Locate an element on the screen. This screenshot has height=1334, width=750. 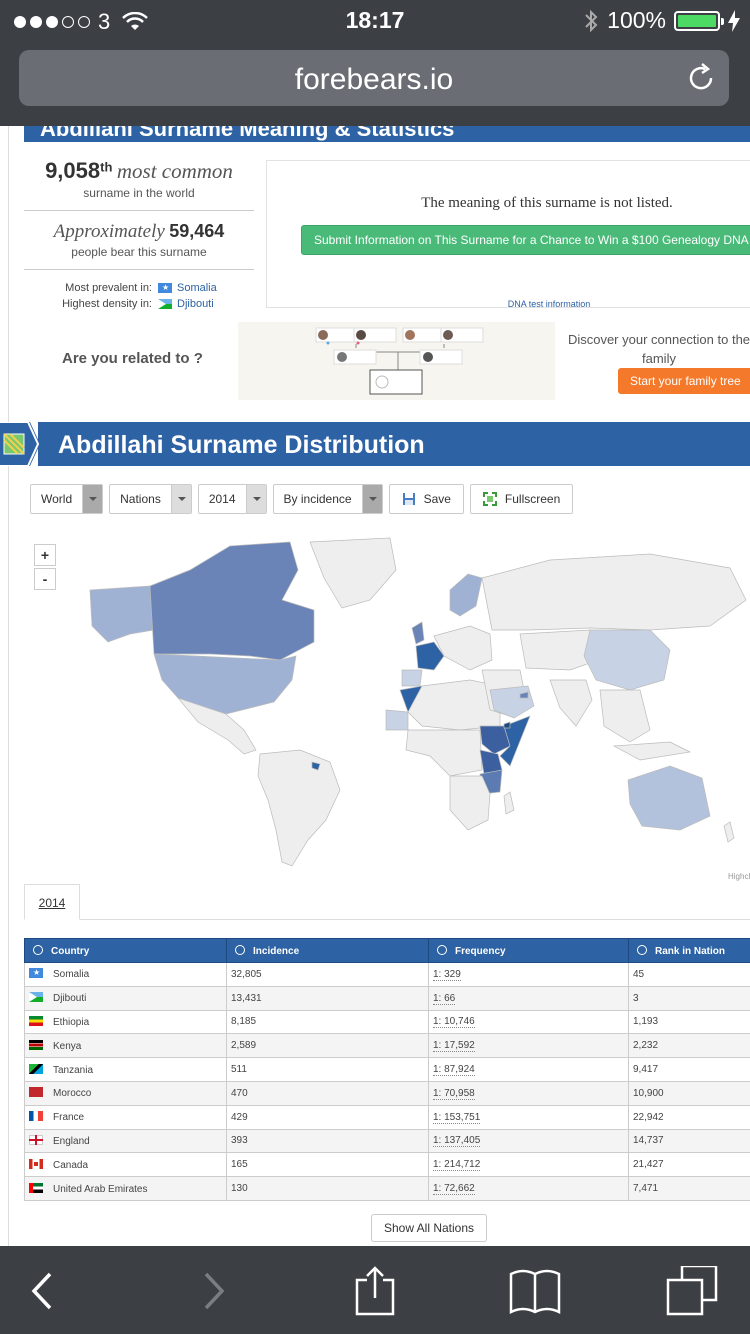
country-cell: England is located at coordinates (125, 1141).